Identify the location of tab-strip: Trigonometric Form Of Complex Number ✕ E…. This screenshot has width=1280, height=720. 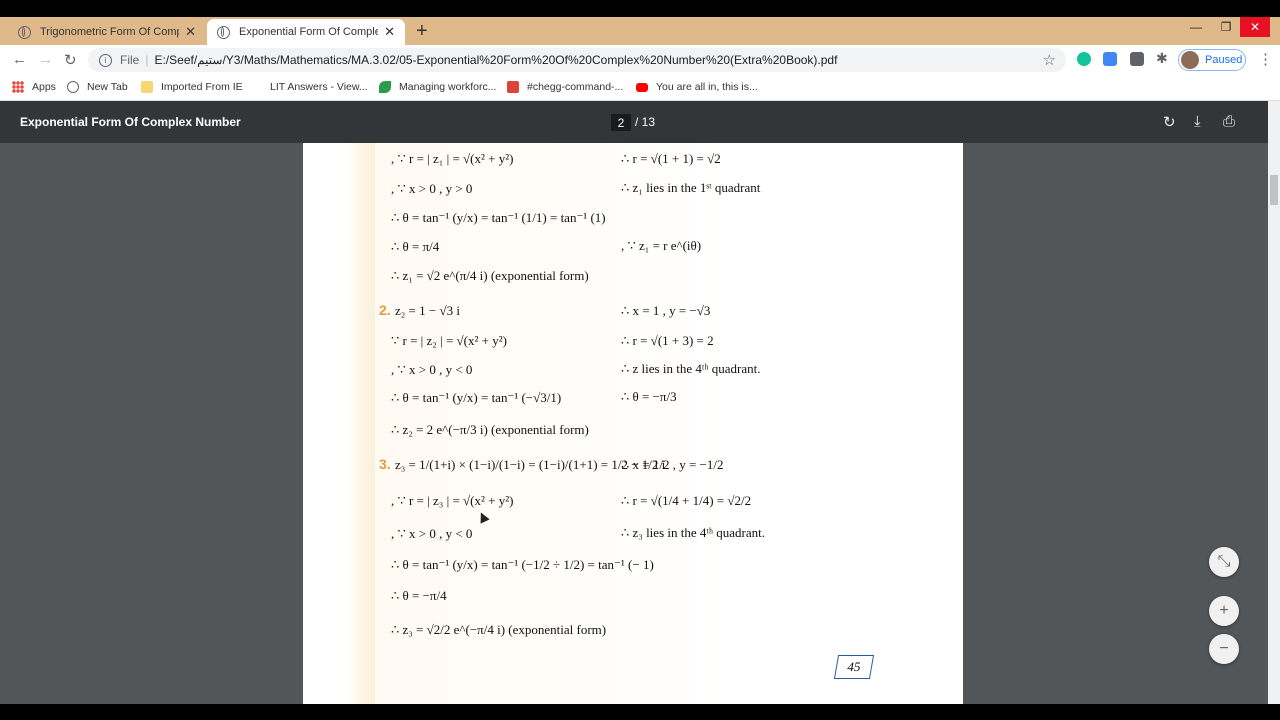
(640, 31).